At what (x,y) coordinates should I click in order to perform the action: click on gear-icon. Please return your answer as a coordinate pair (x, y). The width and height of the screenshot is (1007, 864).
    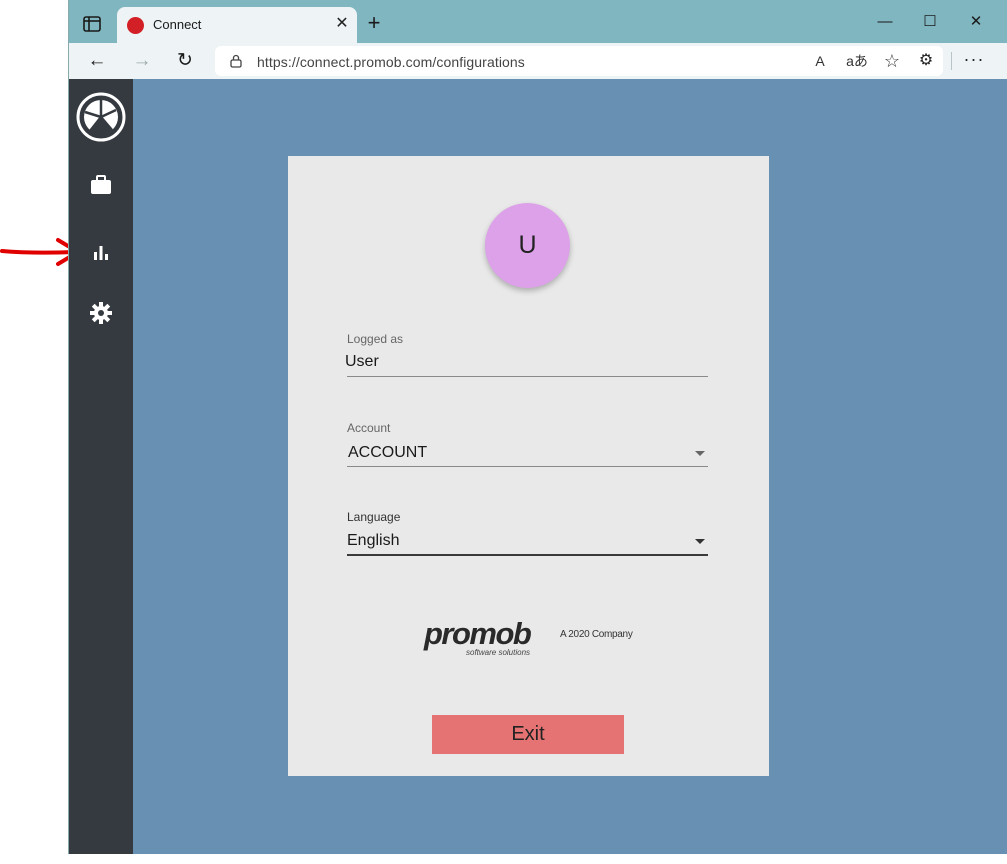
    Looking at the image, I should click on (101, 313).